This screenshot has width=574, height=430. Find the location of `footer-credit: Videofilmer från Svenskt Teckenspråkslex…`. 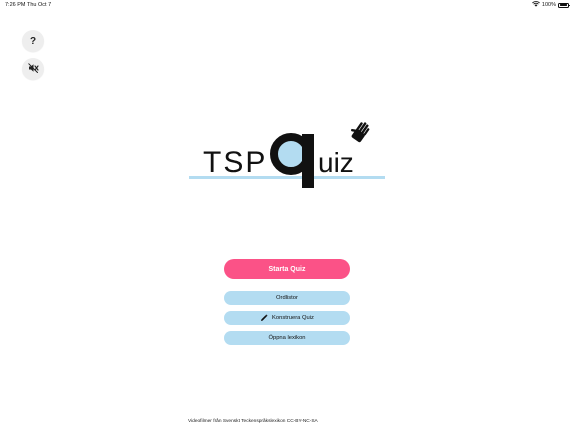

footer-credit: Videofilmer från Svenskt Teckenspråkslex… is located at coordinates (253, 421).